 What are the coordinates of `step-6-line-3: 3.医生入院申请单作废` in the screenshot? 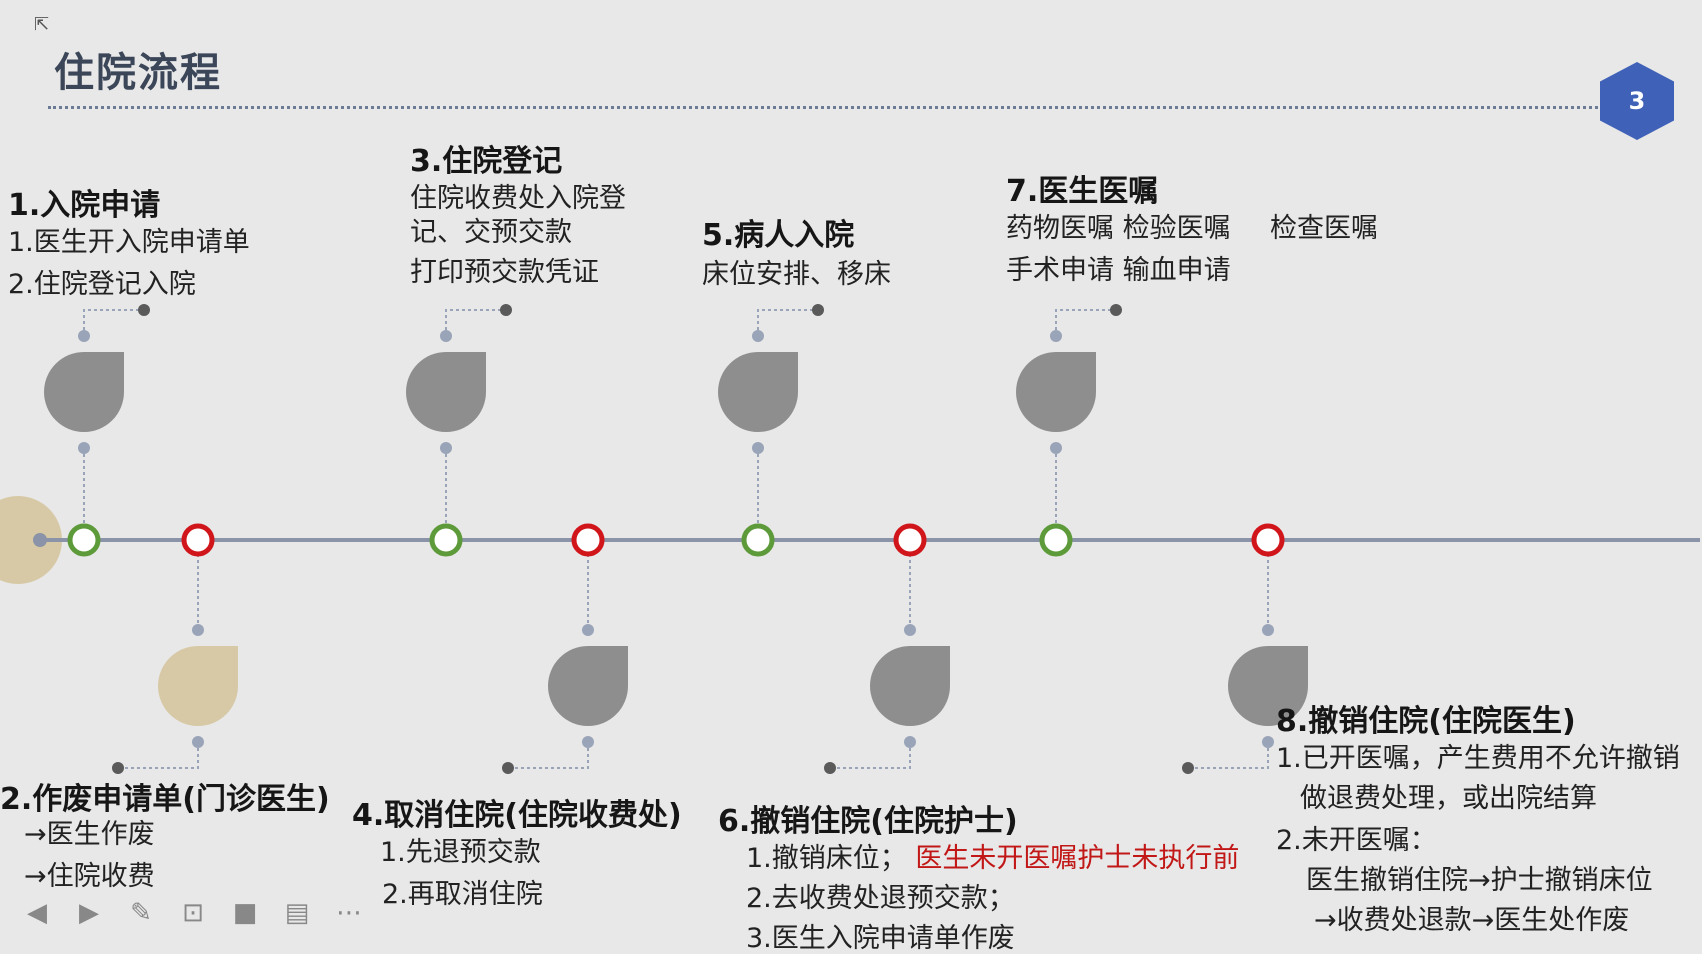 It's located at (880, 938).